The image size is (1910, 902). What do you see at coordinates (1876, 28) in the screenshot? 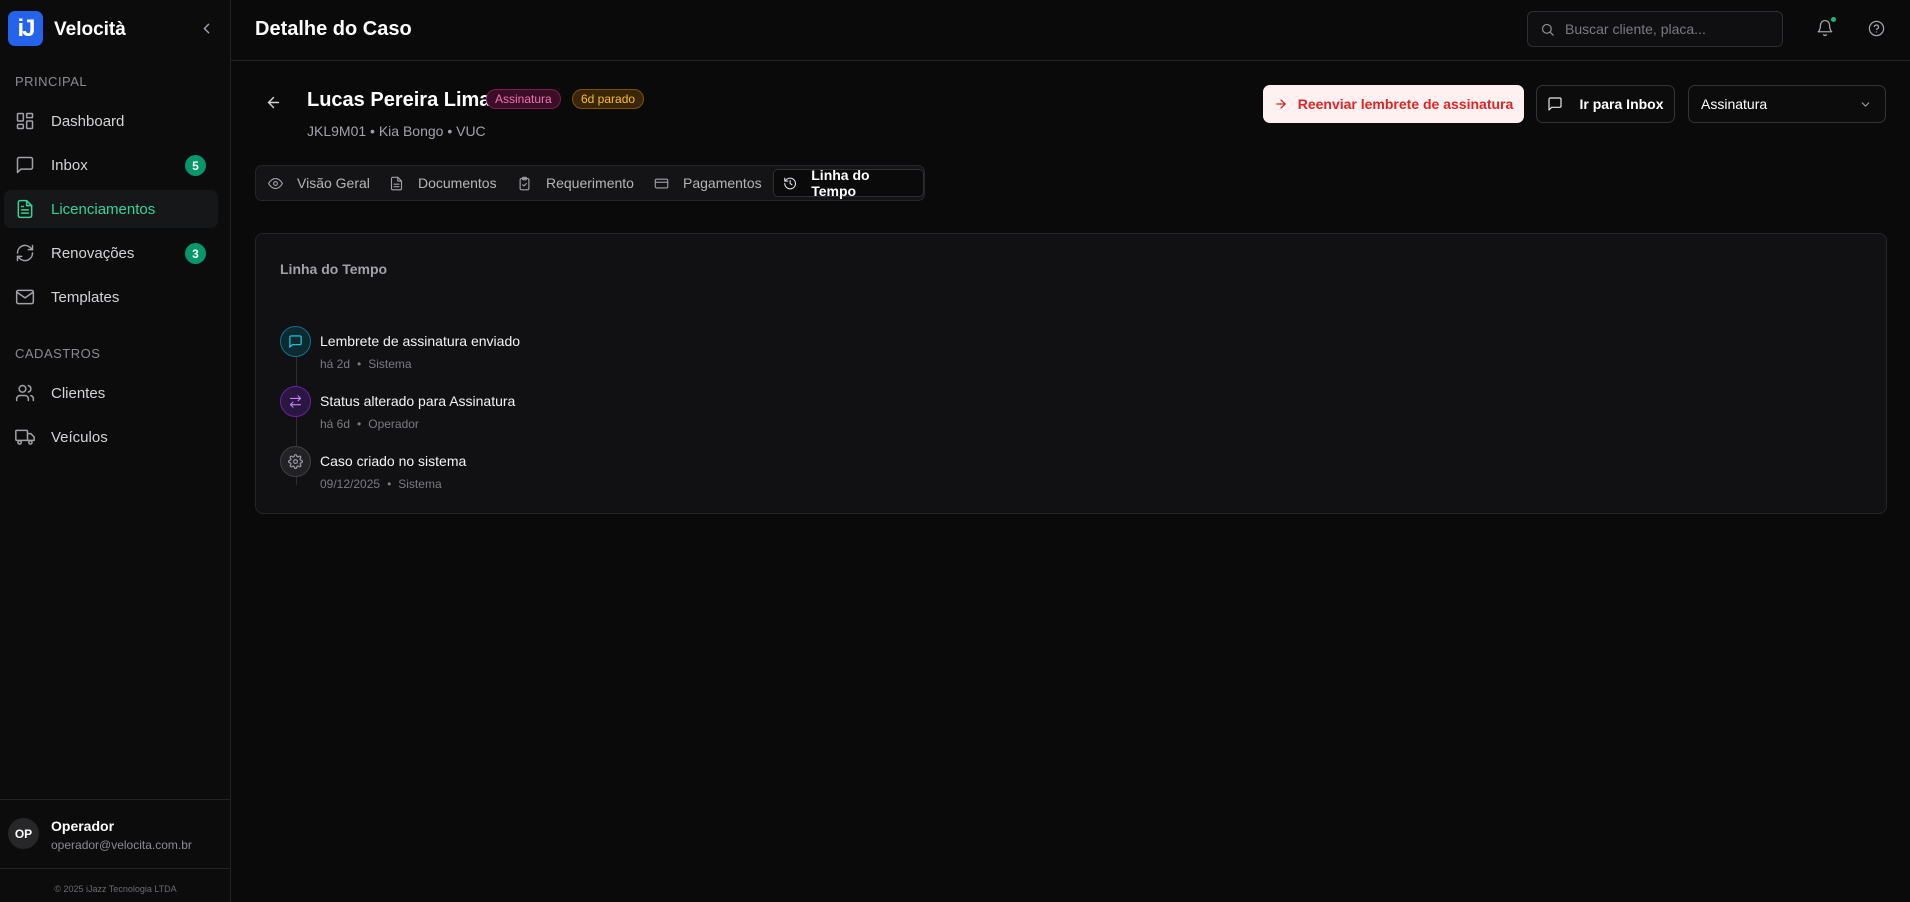
I see `help-icon` at bounding box center [1876, 28].